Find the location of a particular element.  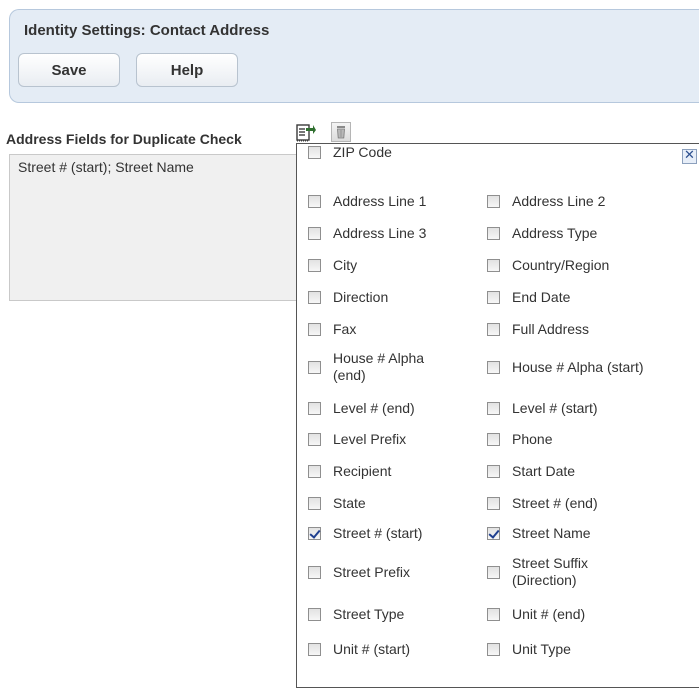

option-street-start: Street # (start) is located at coordinates (393, 533).